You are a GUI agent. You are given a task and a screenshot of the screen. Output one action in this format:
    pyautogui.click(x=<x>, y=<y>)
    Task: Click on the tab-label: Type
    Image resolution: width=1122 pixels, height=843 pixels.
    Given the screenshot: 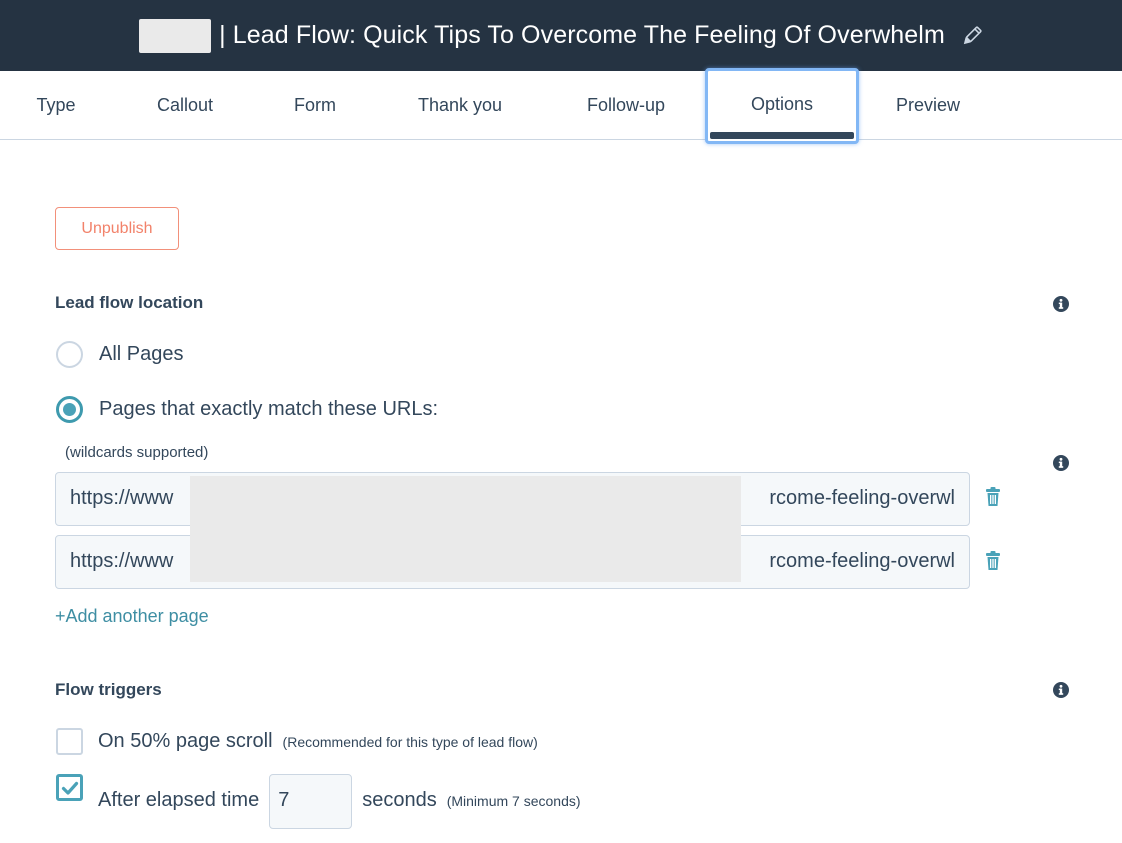 What is the action you would take?
    pyautogui.click(x=56, y=105)
    